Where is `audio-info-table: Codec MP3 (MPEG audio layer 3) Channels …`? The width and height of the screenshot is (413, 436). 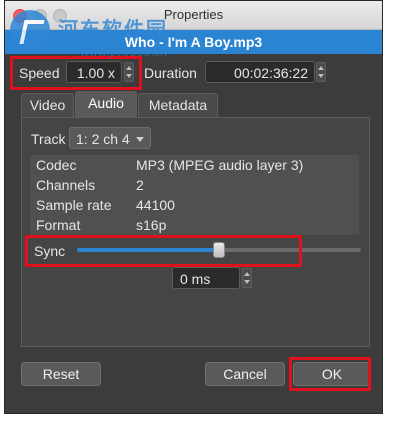
audio-info-table: Codec MP3 (MPEG audio layer 3) Channels … is located at coordinates (194, 195).